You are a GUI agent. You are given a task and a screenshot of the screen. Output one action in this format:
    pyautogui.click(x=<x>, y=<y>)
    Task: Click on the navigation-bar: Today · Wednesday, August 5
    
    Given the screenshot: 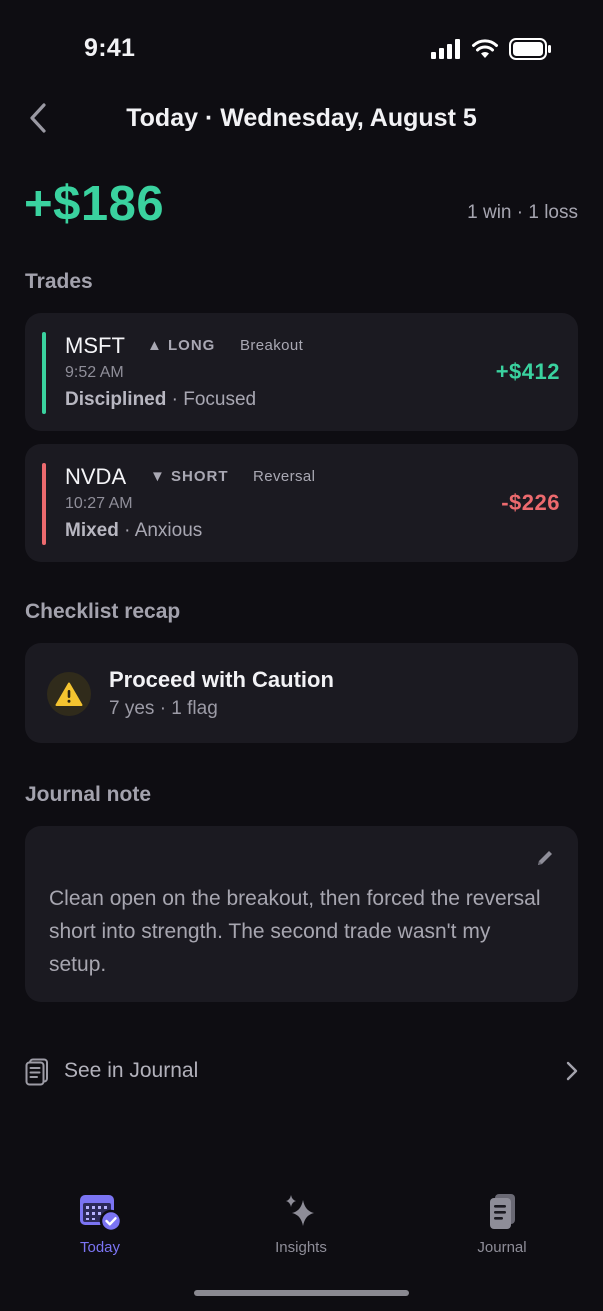 What is the action you would take?
    pyautogui.click(x=301, y=119)
    